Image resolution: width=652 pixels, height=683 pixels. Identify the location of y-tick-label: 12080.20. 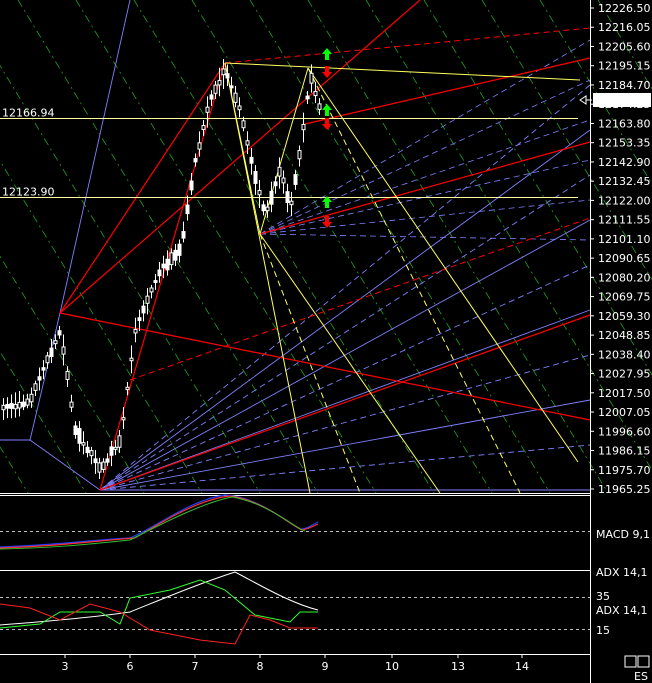
(624, 277).